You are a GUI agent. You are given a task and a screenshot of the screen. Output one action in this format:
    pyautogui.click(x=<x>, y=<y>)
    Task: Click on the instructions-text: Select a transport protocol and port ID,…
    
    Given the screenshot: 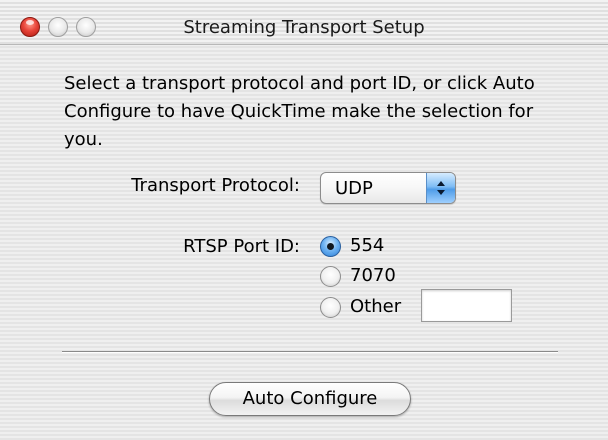 What is the action you would take?
    pyautogui.click(x=299, y=111)
    